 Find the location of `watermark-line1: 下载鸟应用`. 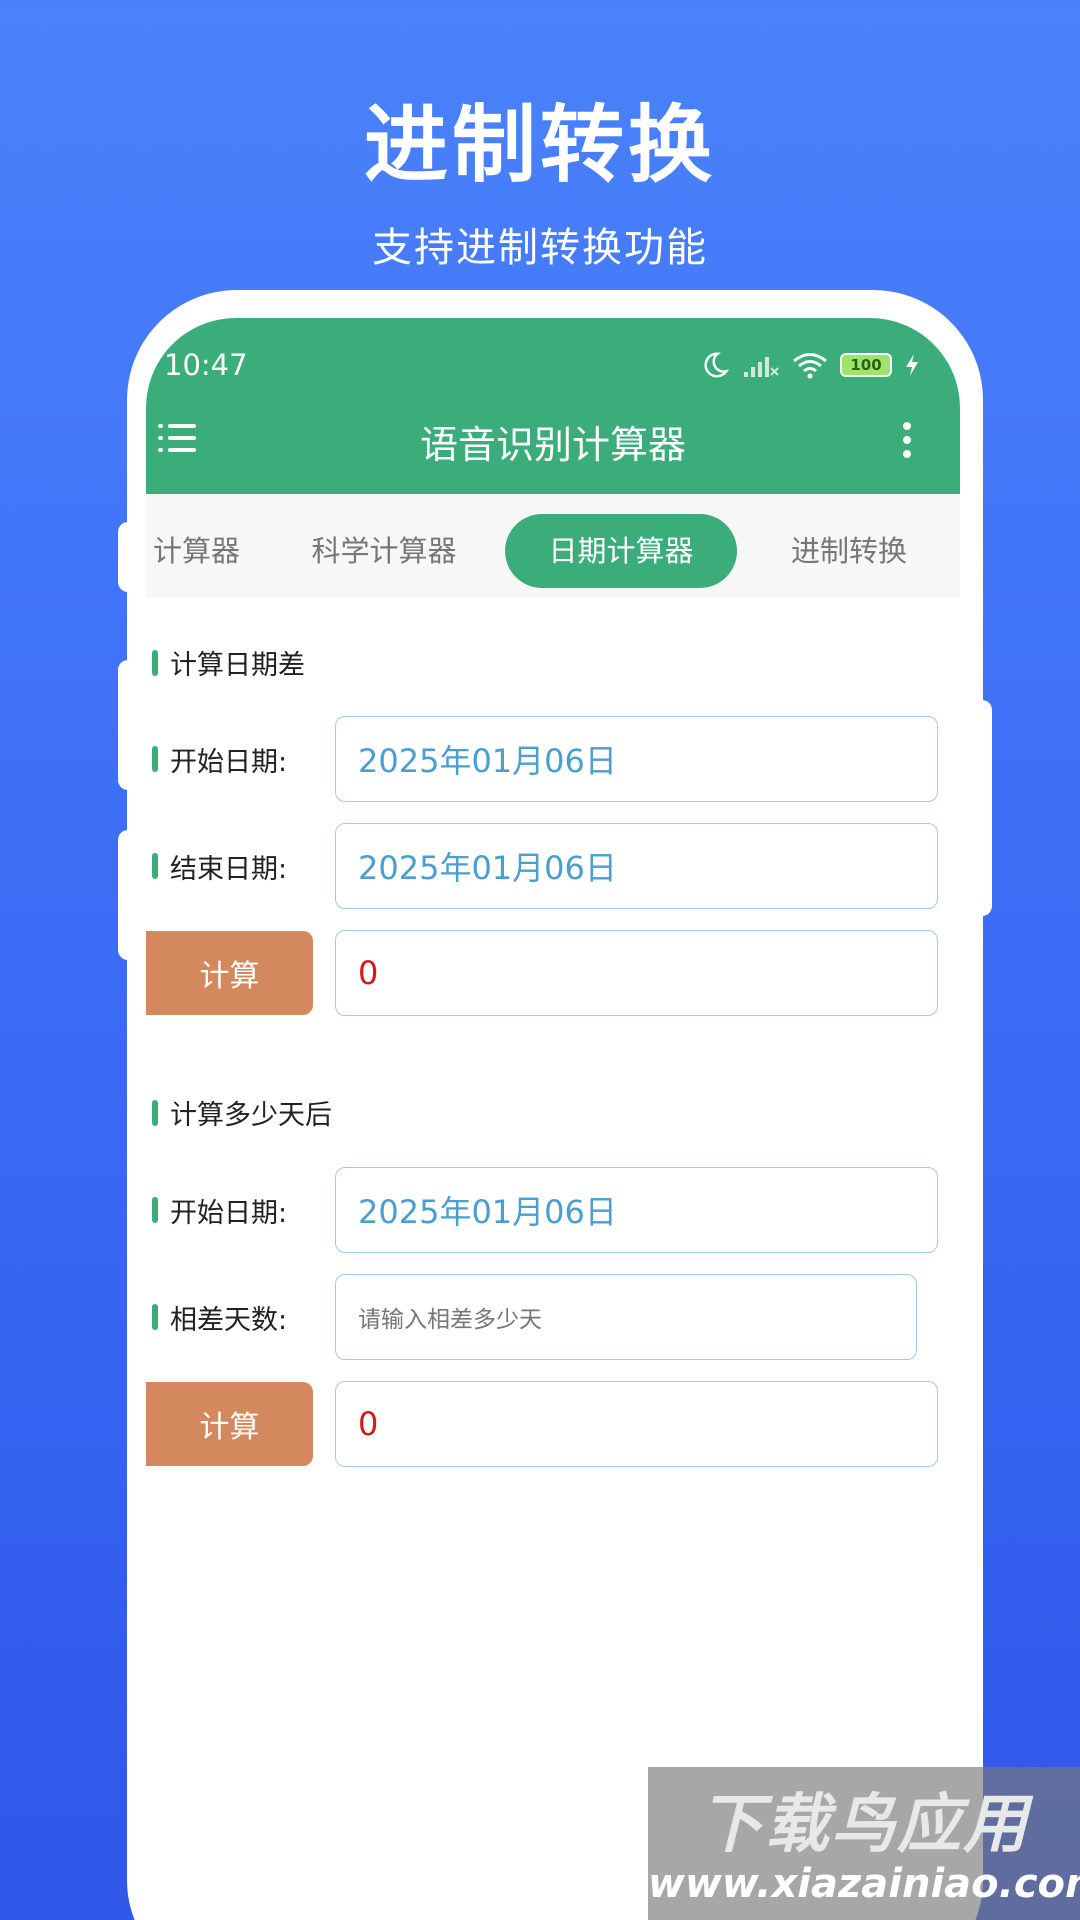

watermark-line1: 下载鸟应用 is located at coordinates (864, 1825).